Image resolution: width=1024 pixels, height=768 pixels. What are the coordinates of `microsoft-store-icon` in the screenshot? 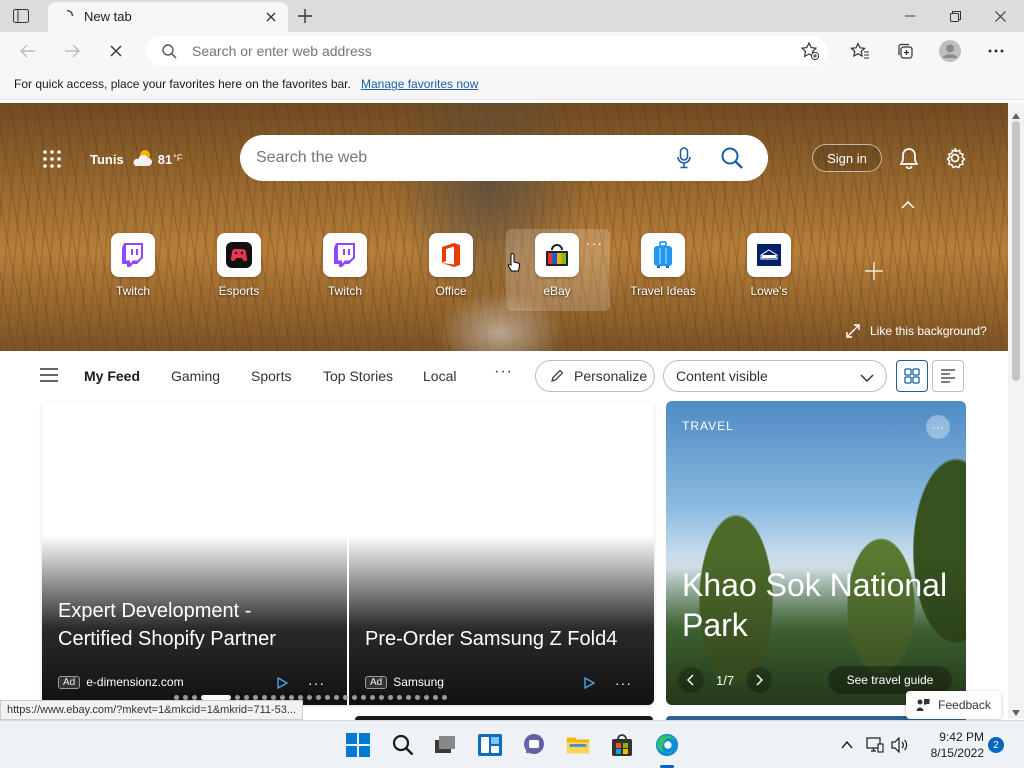 It's located at (622, 745).